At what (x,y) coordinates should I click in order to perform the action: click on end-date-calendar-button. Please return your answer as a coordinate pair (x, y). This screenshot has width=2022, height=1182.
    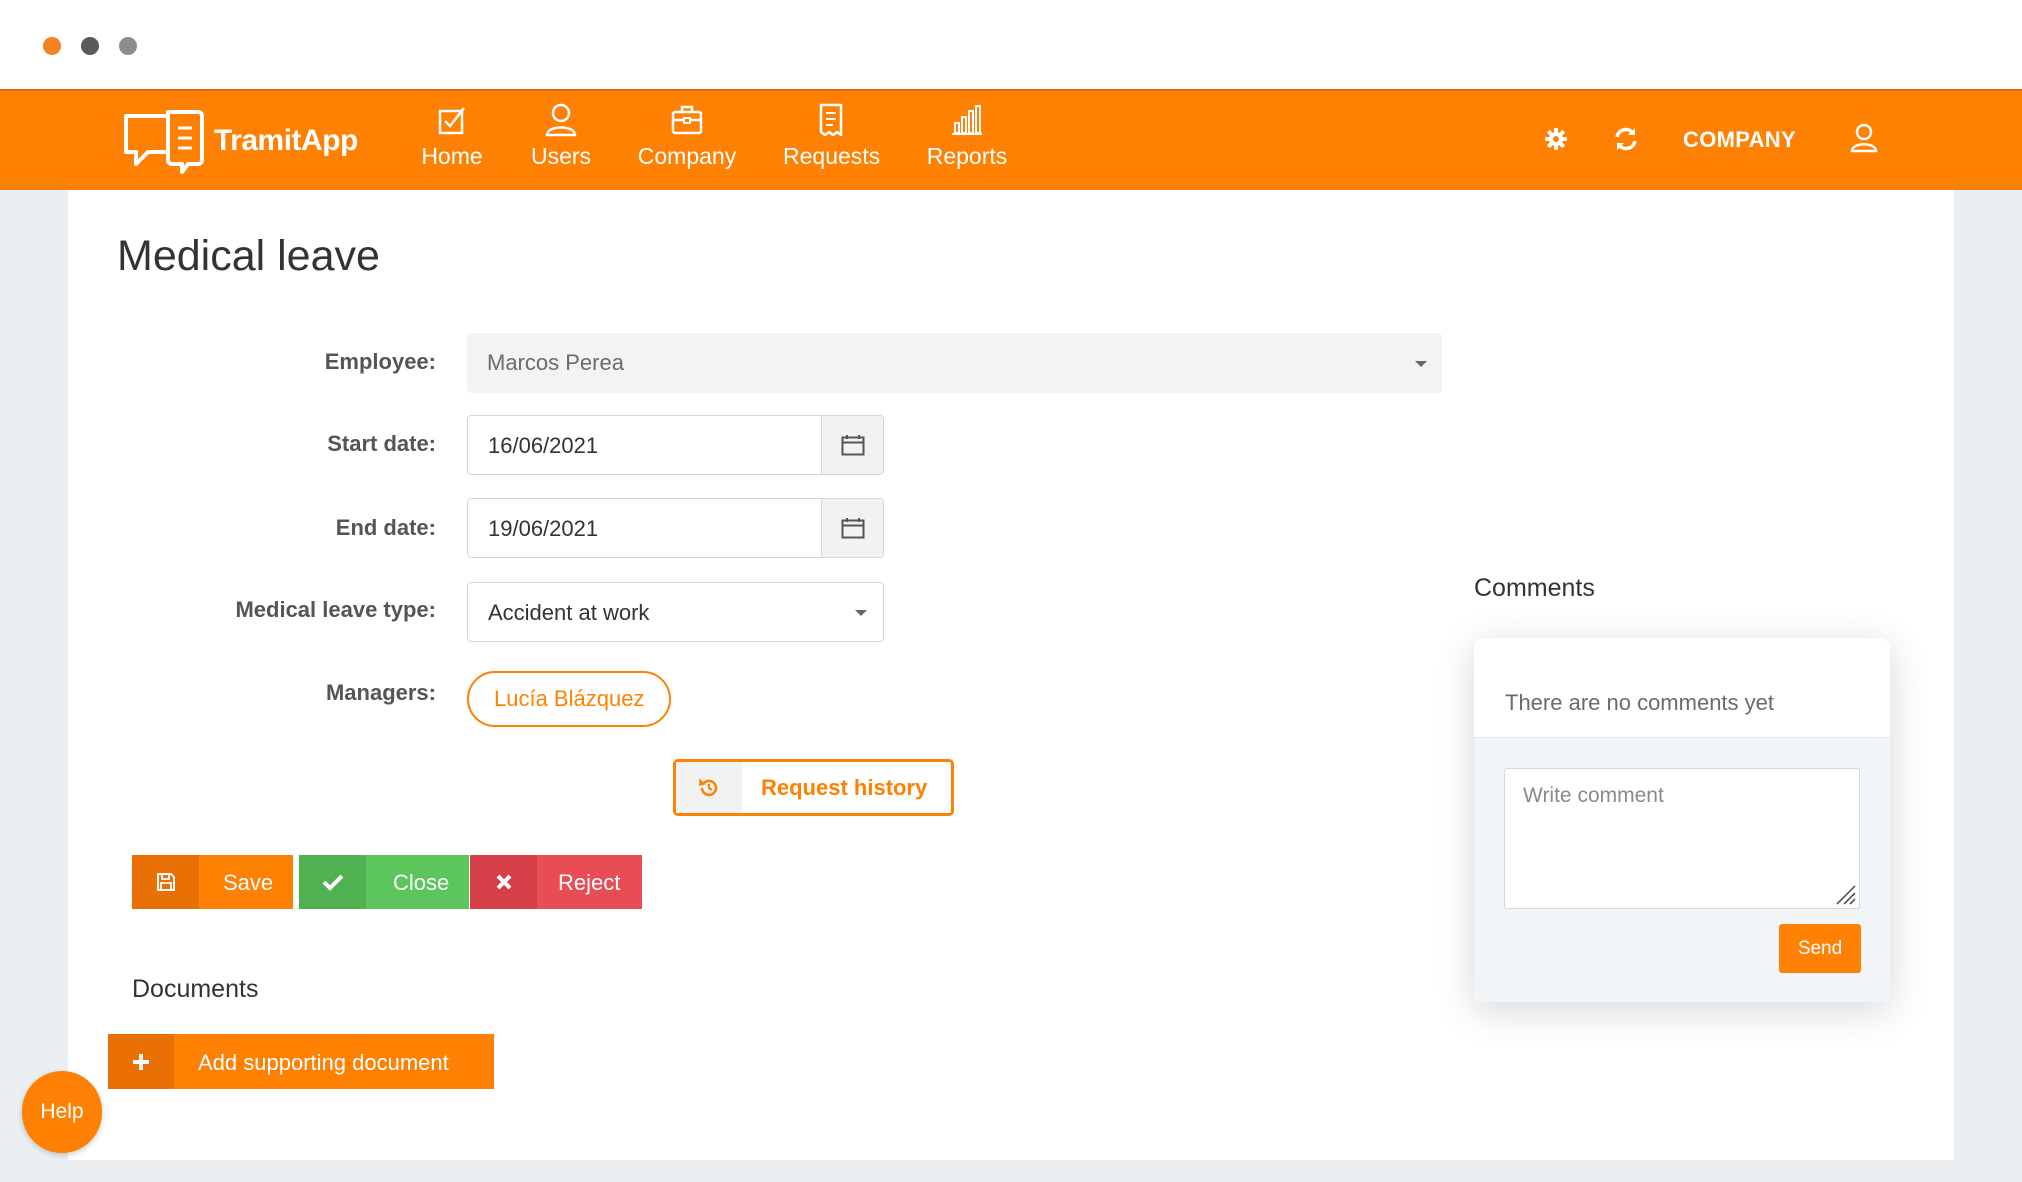
    Looking at the image, I should click on (852, 528).